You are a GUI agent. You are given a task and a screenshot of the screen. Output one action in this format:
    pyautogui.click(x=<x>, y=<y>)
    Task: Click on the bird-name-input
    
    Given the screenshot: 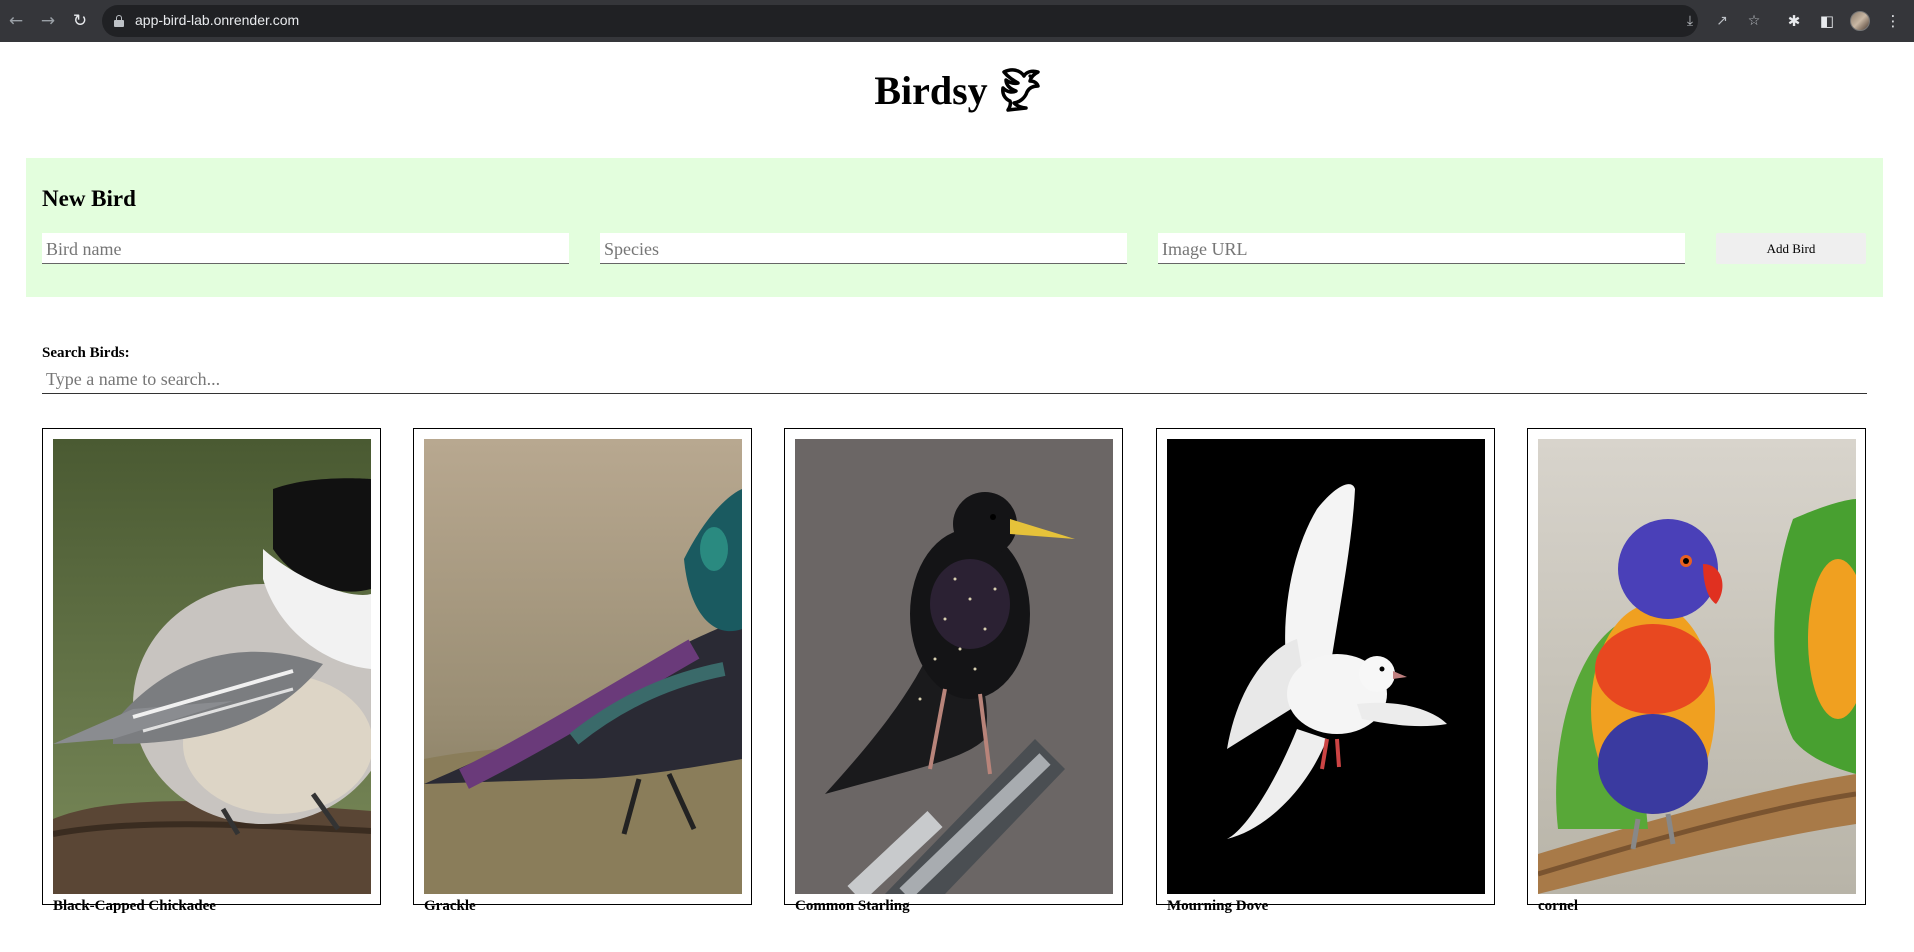 What is the action you would take?
    pyautogui.click(x=305, y=248)
    